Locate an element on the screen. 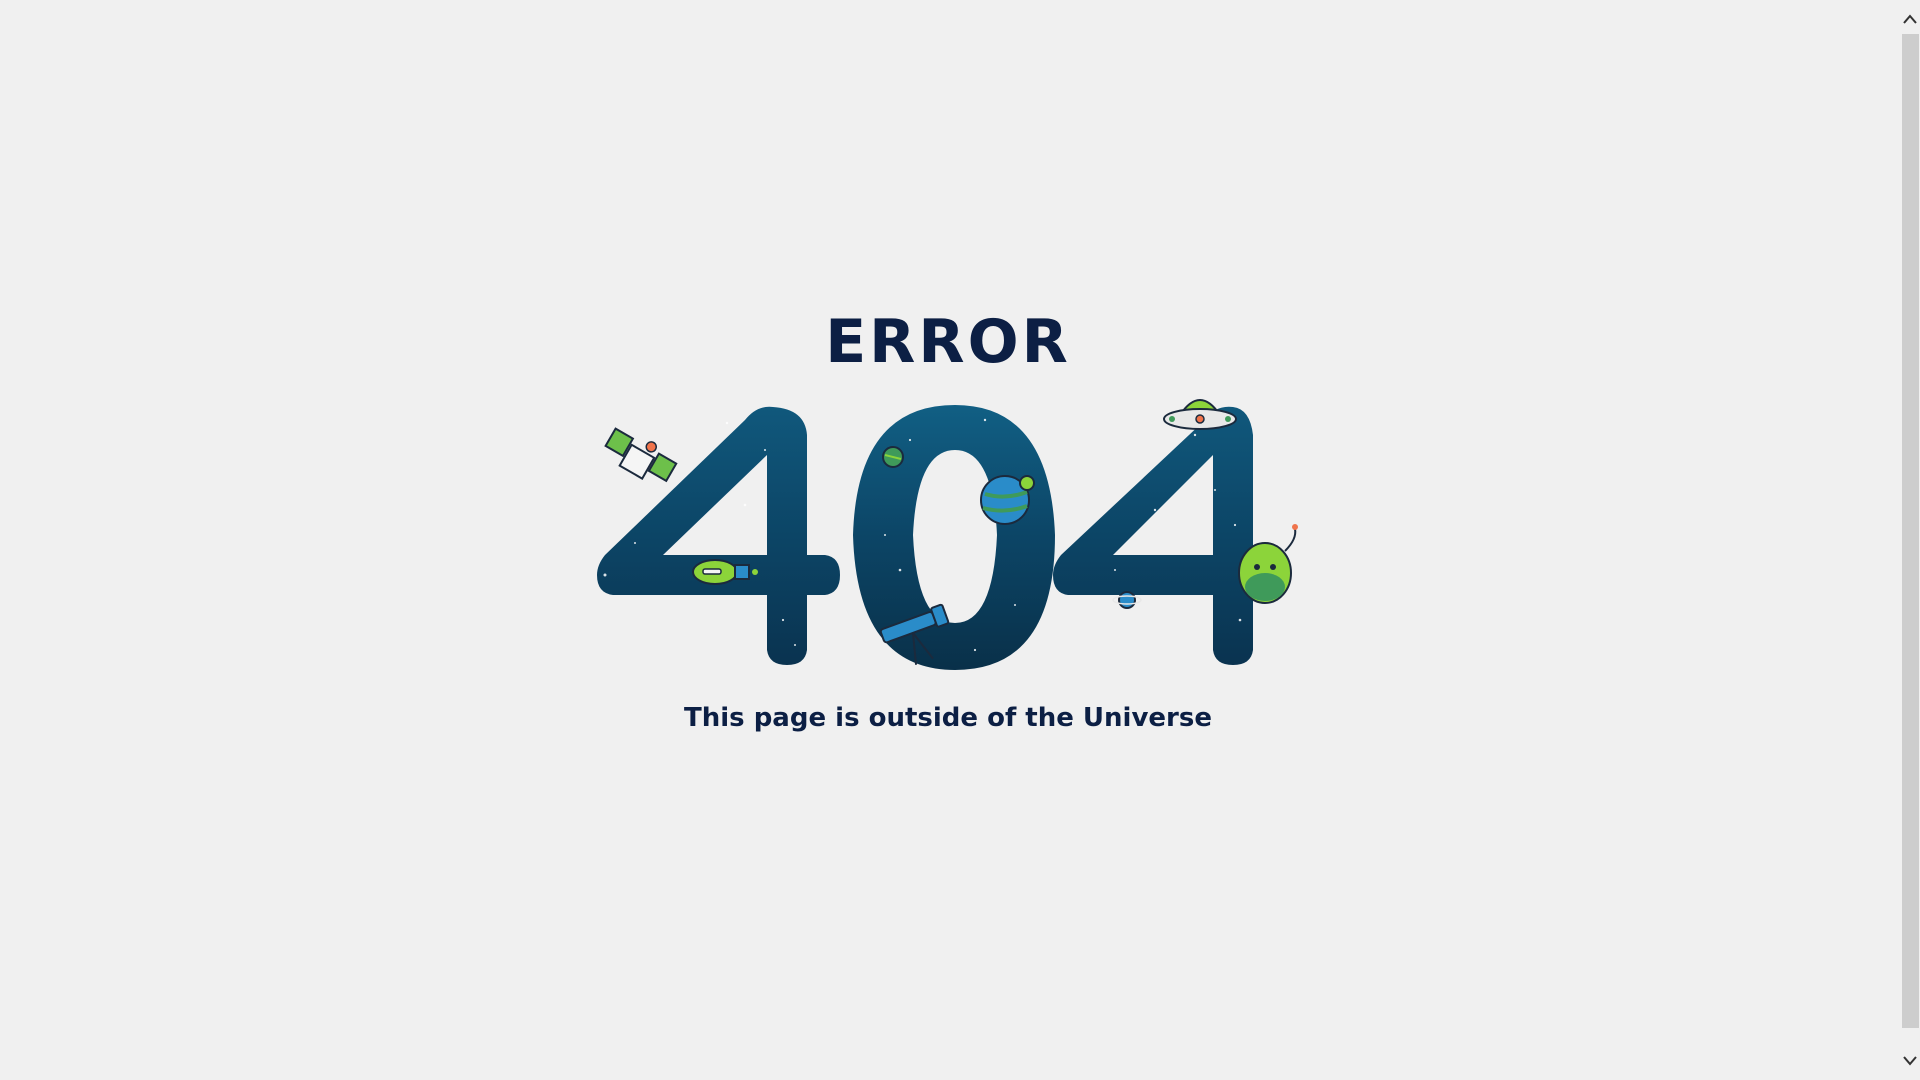 The image size is (1920, 1080). error-heading: ERROR is located at coordinates (948, 342).